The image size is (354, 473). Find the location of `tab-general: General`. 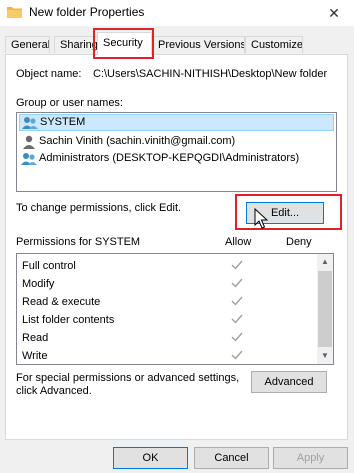

tab-general: General is located at coordinates (27, 44).